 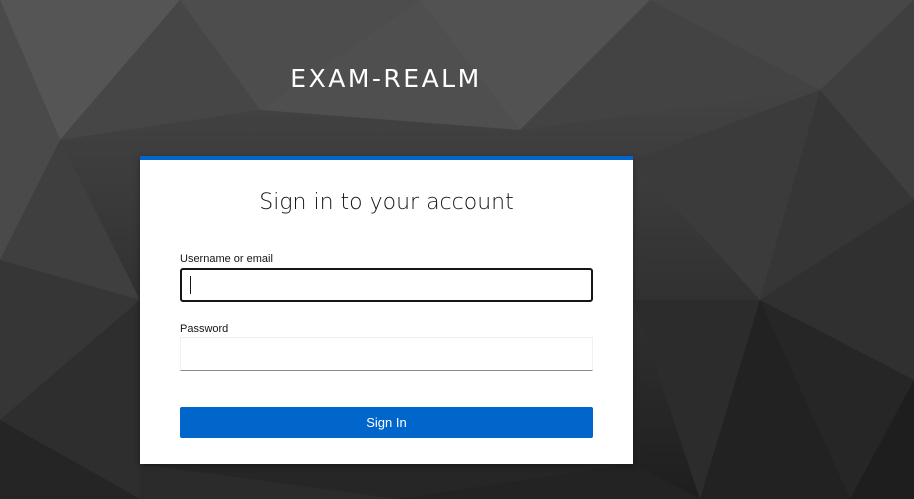 I want to click on password-label: Password, so click(x=204, y=329).